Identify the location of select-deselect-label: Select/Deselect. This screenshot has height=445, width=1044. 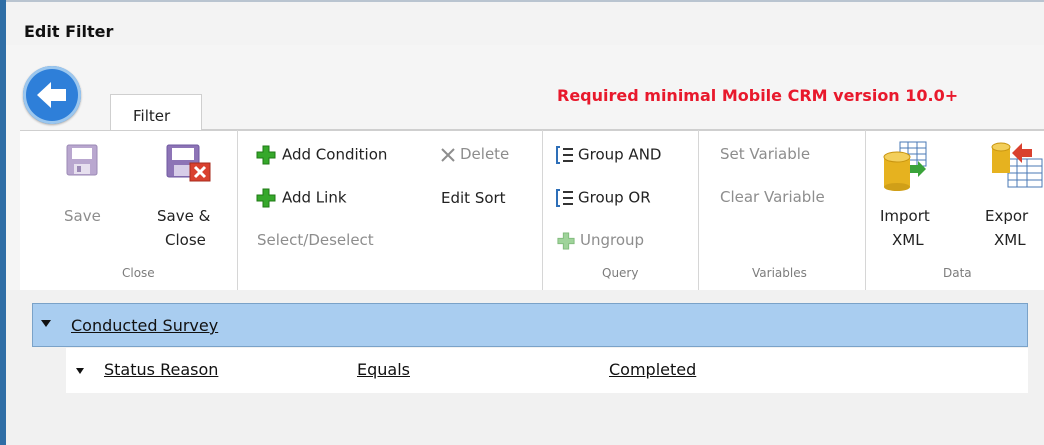
(315, 240).